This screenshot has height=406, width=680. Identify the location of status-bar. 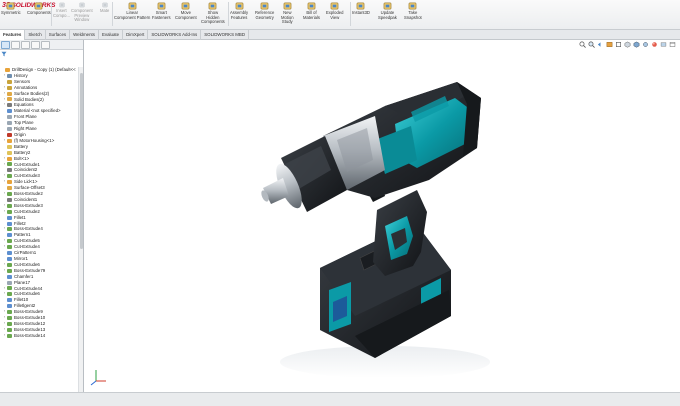
(340, 399).